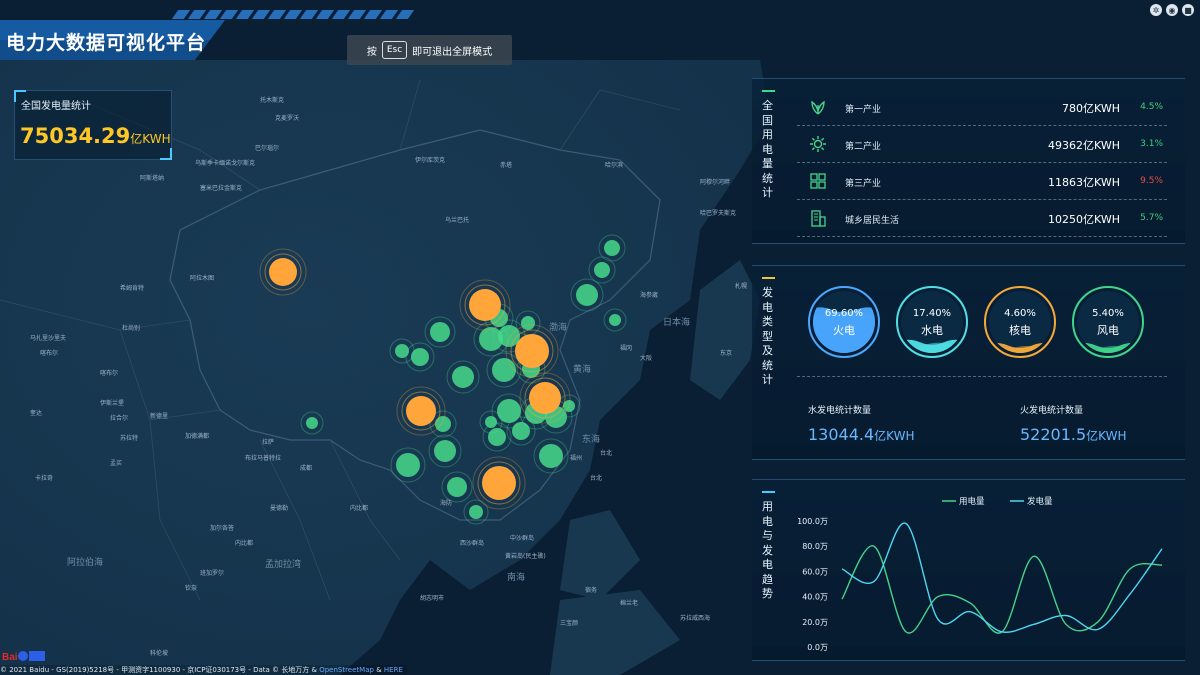 This screenshot has height=675, width=1200. Describe the element at coordinates (818, 107) in the screenshot. I see `leaf-icon` at that location.